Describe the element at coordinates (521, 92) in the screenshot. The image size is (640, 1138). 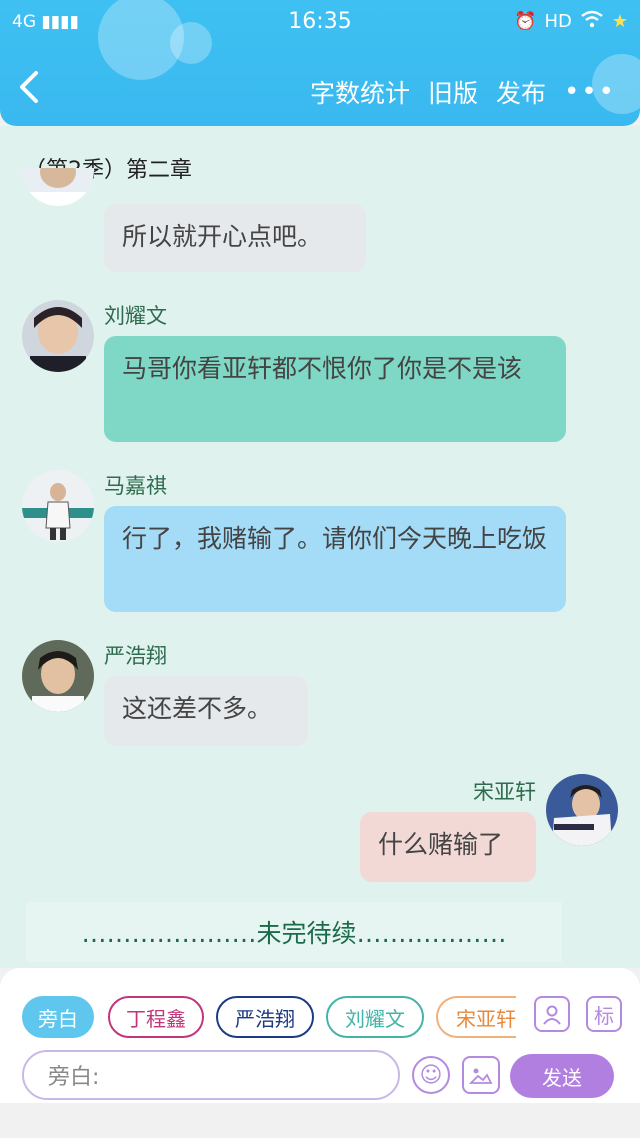
I see `publish-button: 发布` at that location.